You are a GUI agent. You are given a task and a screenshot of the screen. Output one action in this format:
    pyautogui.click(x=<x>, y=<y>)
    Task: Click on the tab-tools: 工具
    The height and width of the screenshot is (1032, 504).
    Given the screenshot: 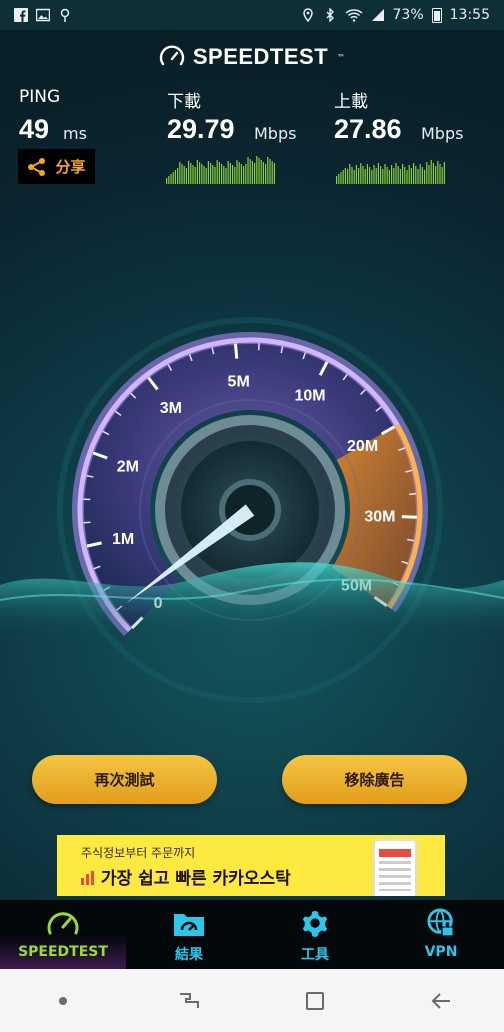 What is the action you would take?
    pyautogui.click(x=315, y=934)
    